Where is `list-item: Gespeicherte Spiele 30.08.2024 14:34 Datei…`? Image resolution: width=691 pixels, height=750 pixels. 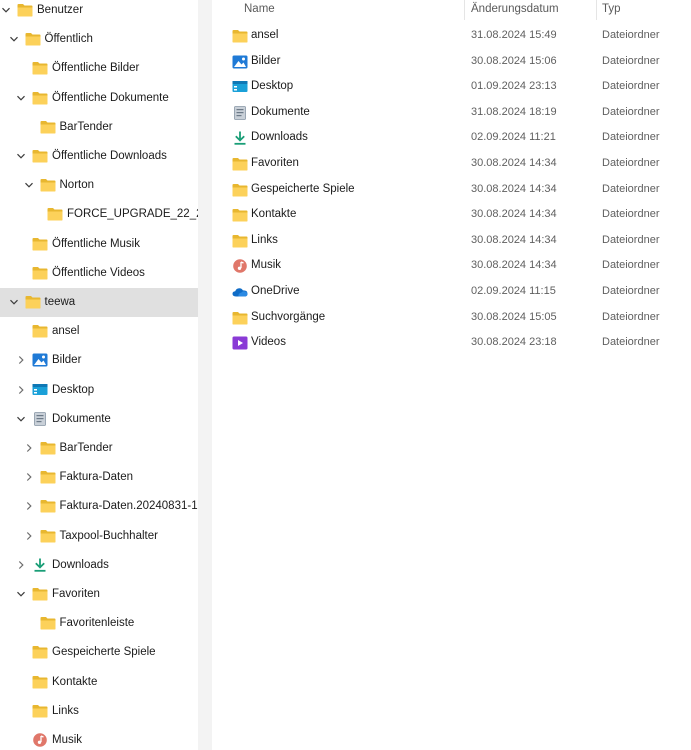 list-item: Gespeicherte Spiele 30.08.2024 14:34 Datei… is located at coordinates (458, 189).